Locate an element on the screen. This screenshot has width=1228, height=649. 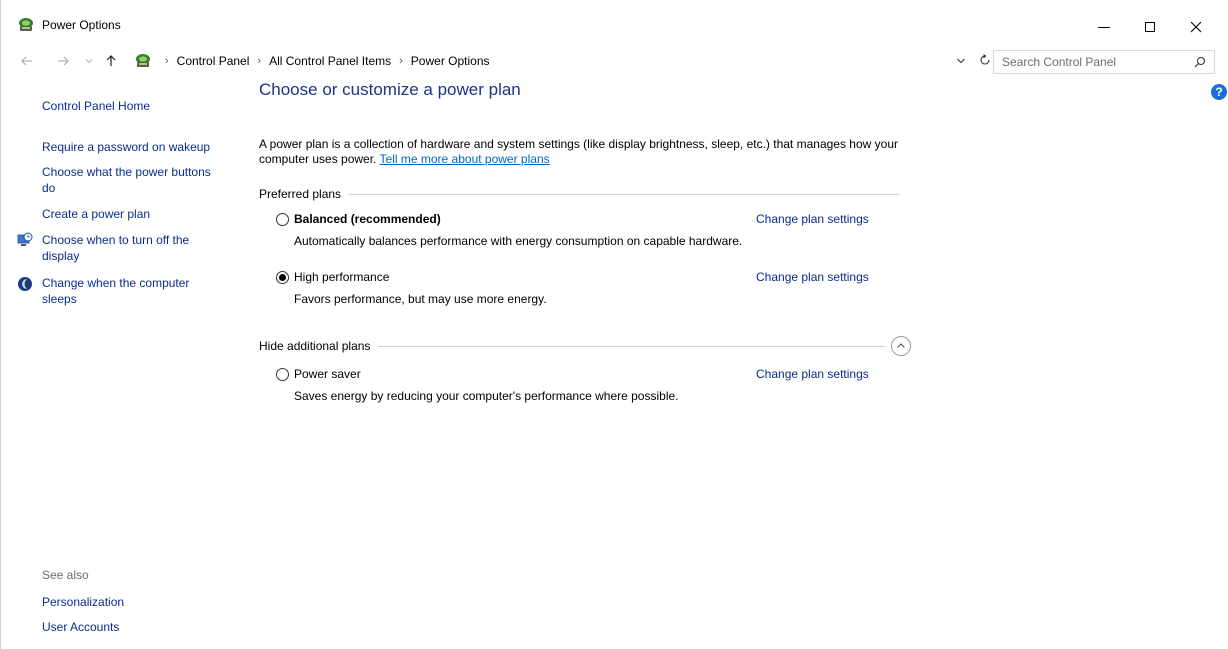
maximize-icon is located at coordinates (1150, 27).